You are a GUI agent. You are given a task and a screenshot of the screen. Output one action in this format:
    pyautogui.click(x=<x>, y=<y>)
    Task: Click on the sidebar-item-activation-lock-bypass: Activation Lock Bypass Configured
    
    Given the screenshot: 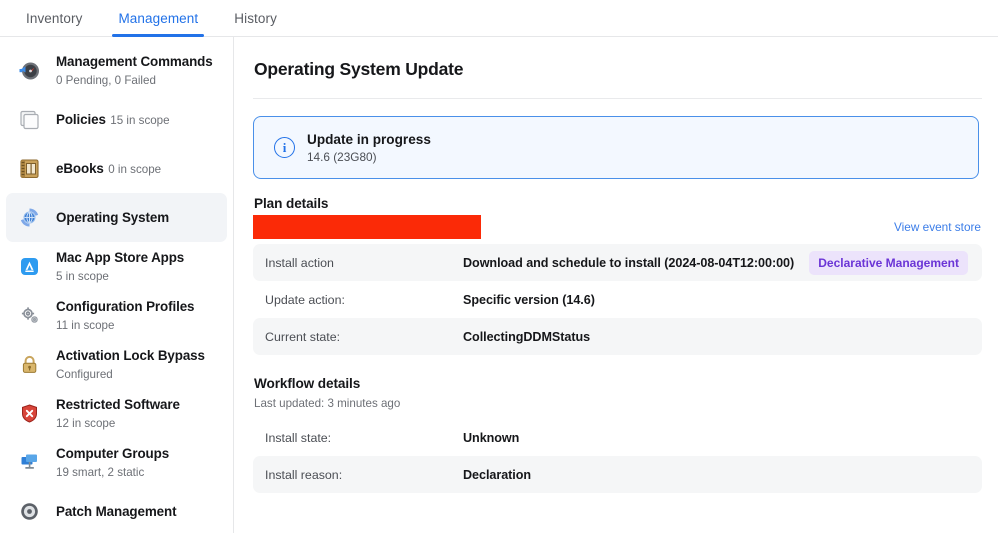 What is the action you would take?
    pyautogui.click(x=116, y=364)
    